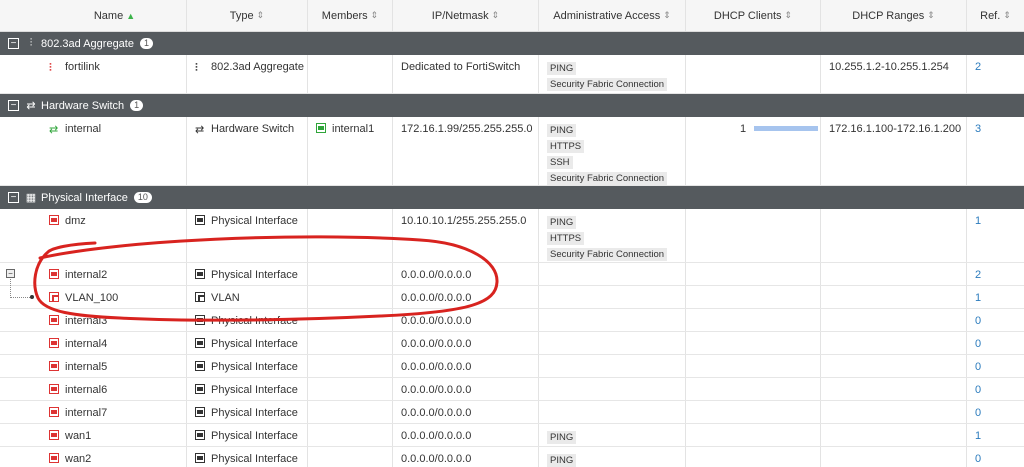  I want to click on cell-members, so click(350, 412).